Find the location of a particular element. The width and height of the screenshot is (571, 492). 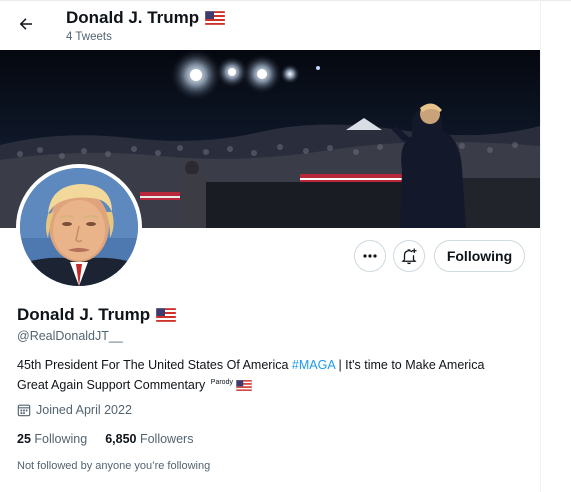

not-followed-notice: Not followed by anyone you’re following is located at coordinates (114, 466).